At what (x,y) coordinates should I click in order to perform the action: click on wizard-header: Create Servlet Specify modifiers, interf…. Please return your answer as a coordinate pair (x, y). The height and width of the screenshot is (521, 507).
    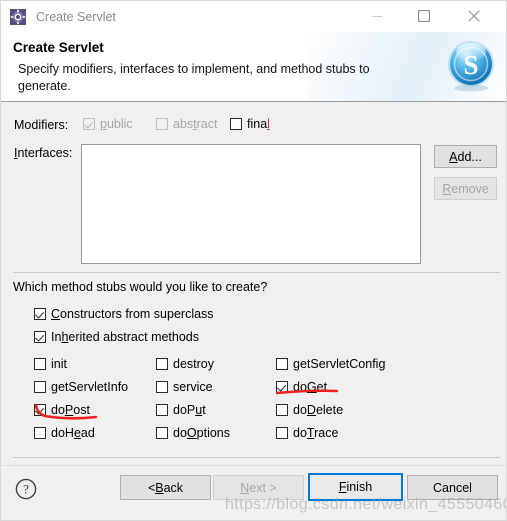
    Looking at the image, I should click on (253, 66).